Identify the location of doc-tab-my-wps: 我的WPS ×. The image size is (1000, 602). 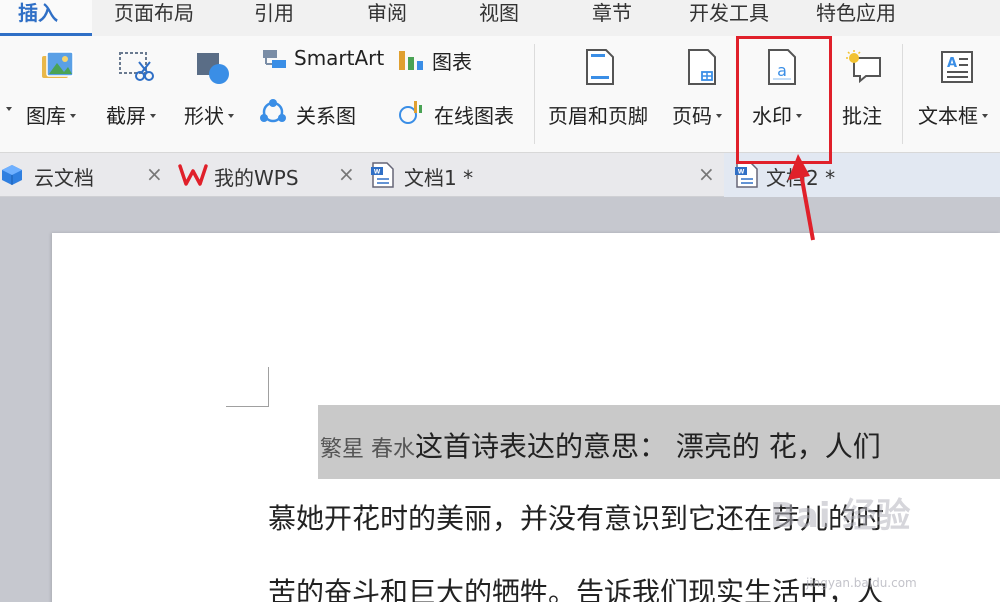
(267, 175).